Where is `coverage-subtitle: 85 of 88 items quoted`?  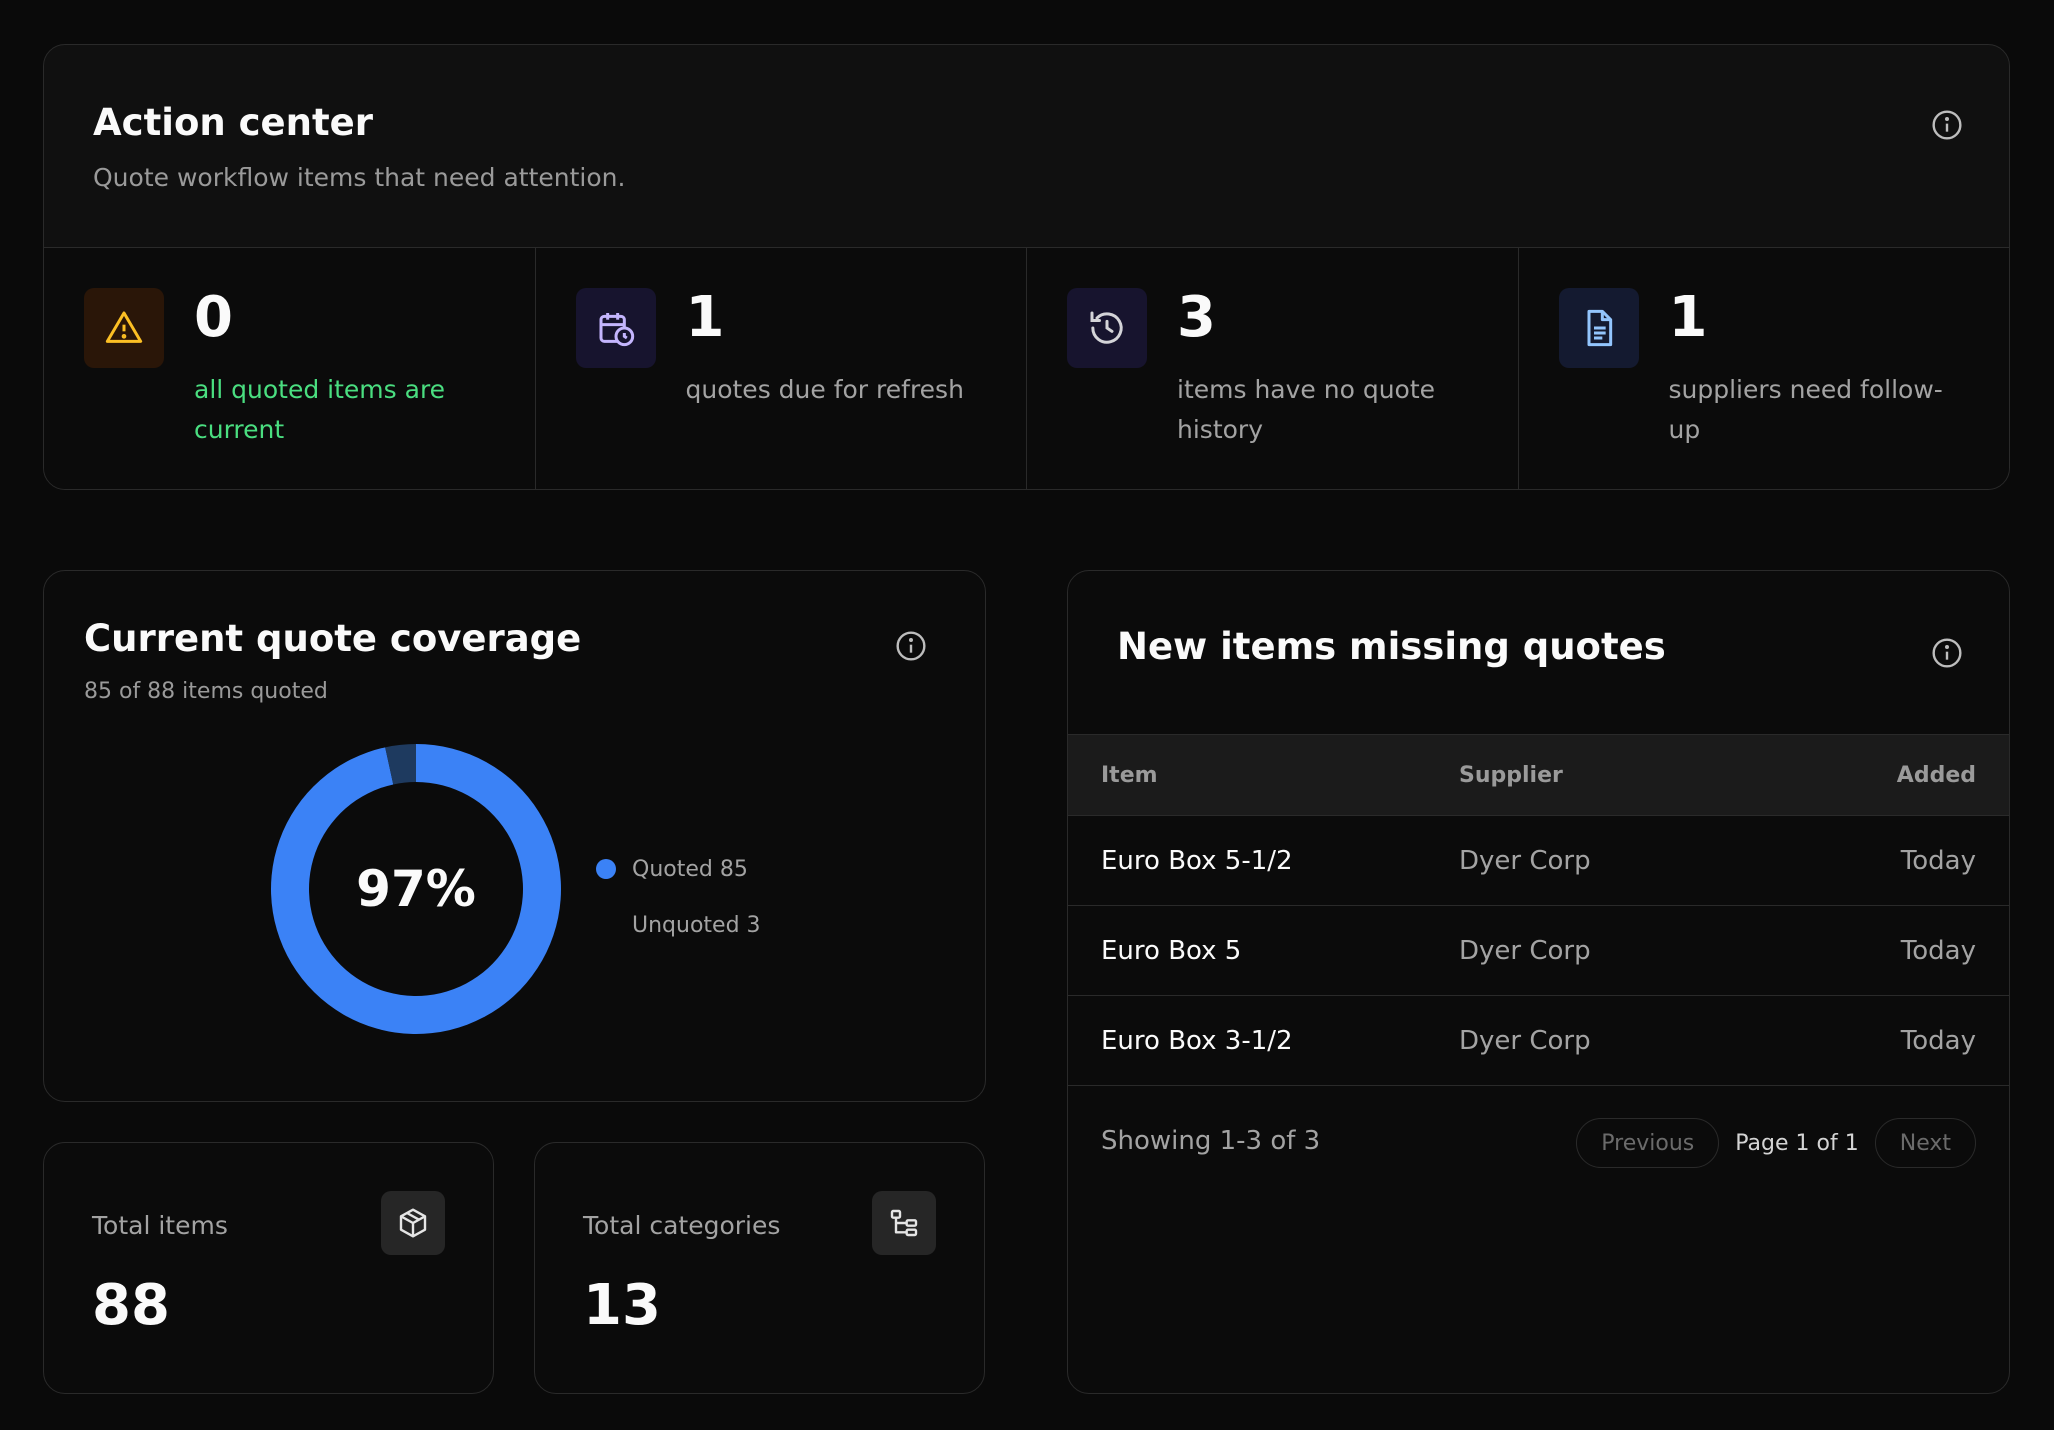 coverage-subtitle: 85 of 88 items quoted is located at coordinates (206, 691).